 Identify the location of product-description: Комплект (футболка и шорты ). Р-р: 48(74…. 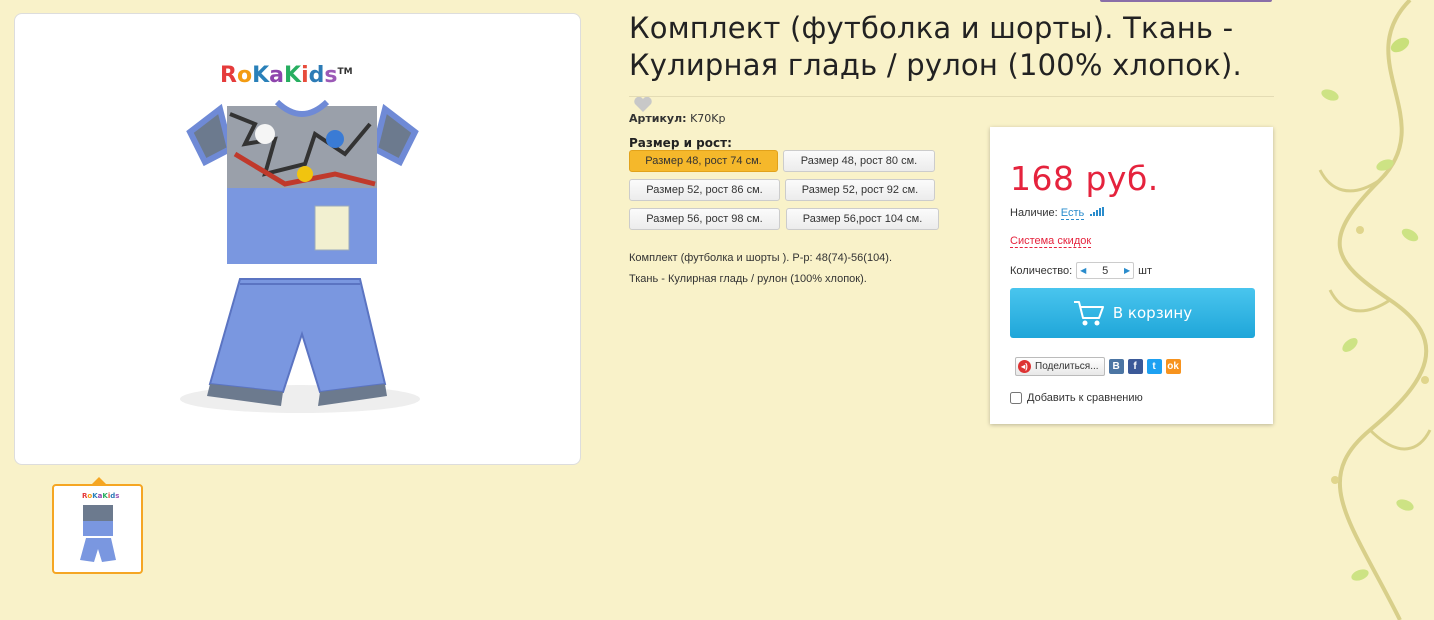
(799, 269).